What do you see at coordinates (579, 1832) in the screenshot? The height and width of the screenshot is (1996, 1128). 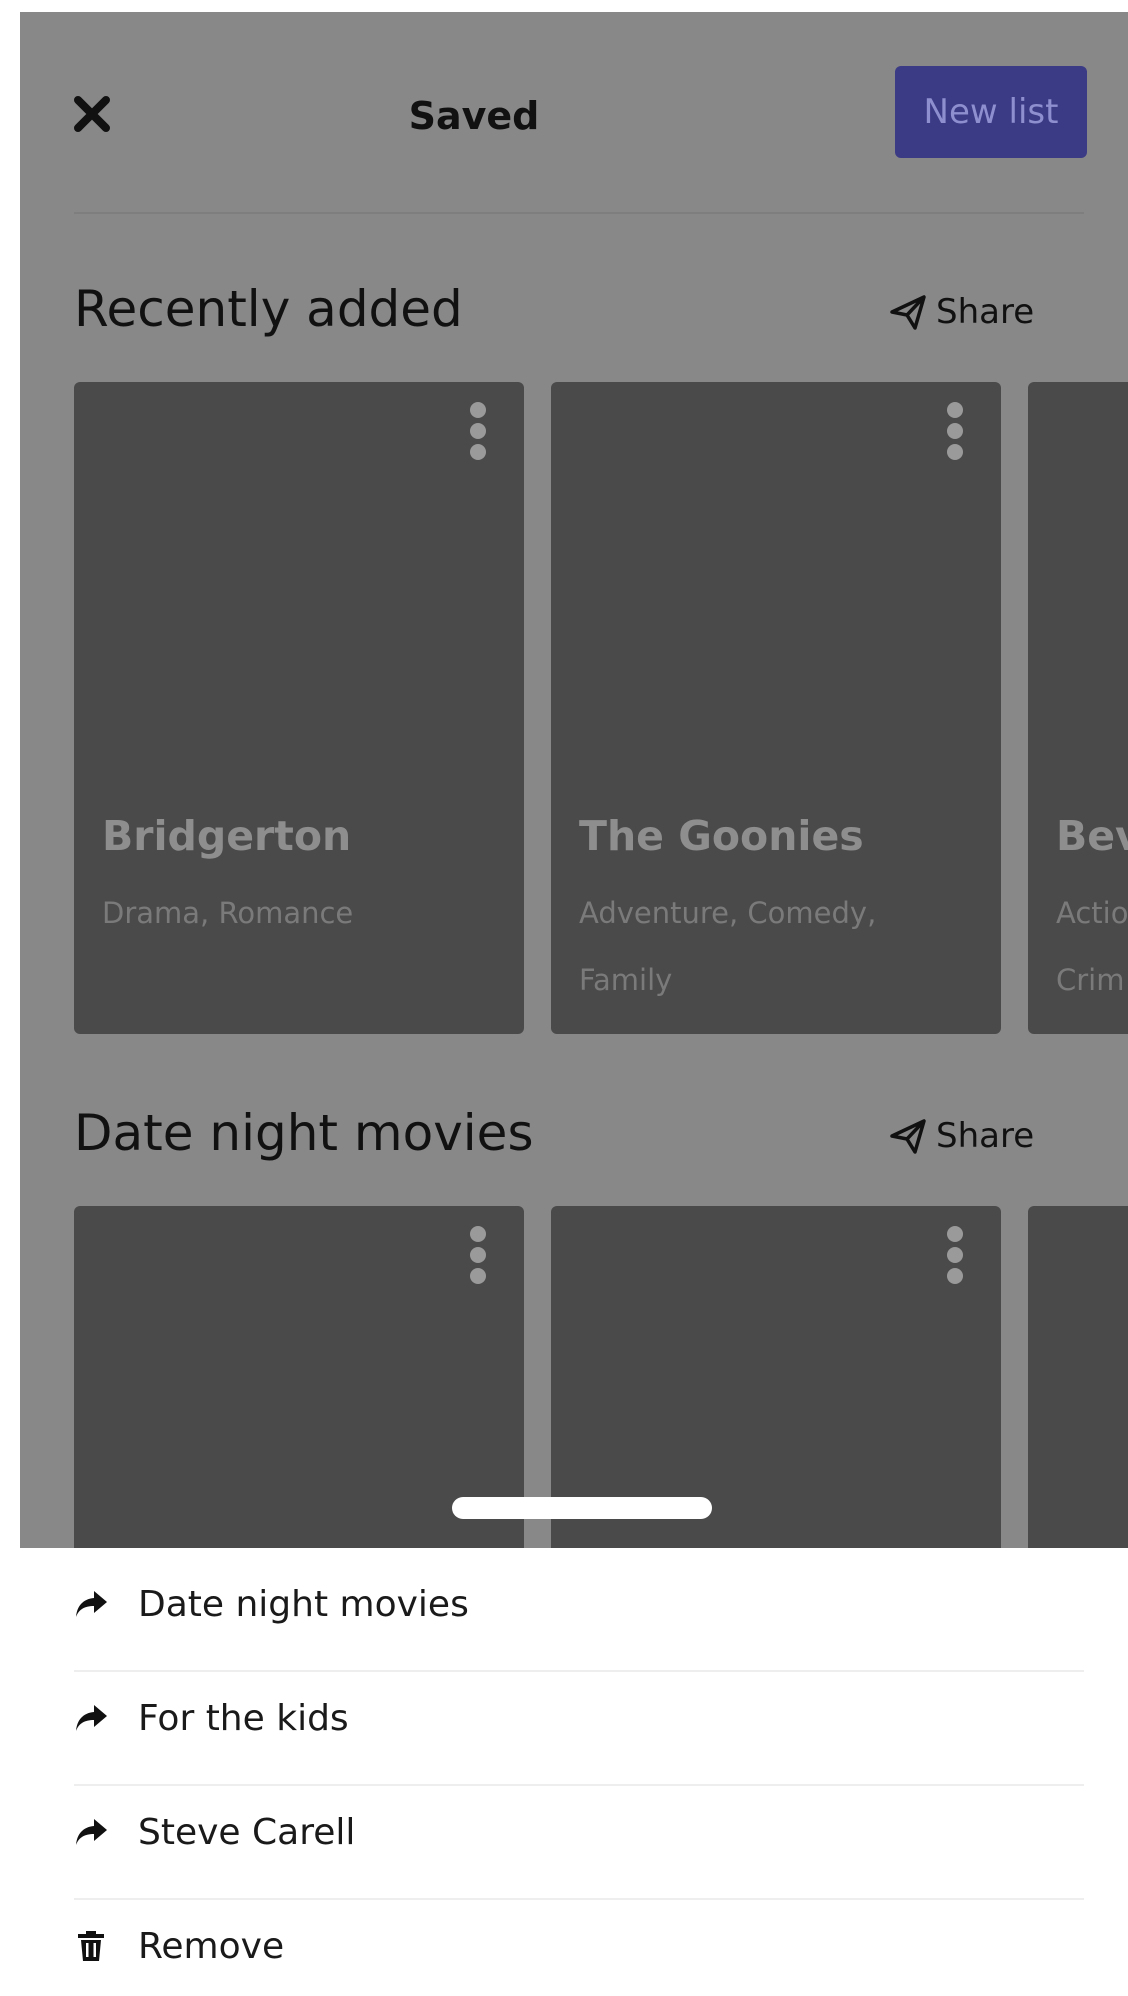 I see `move-to-steve-carell: Steve Carell` at bounding box center [579, 1832].